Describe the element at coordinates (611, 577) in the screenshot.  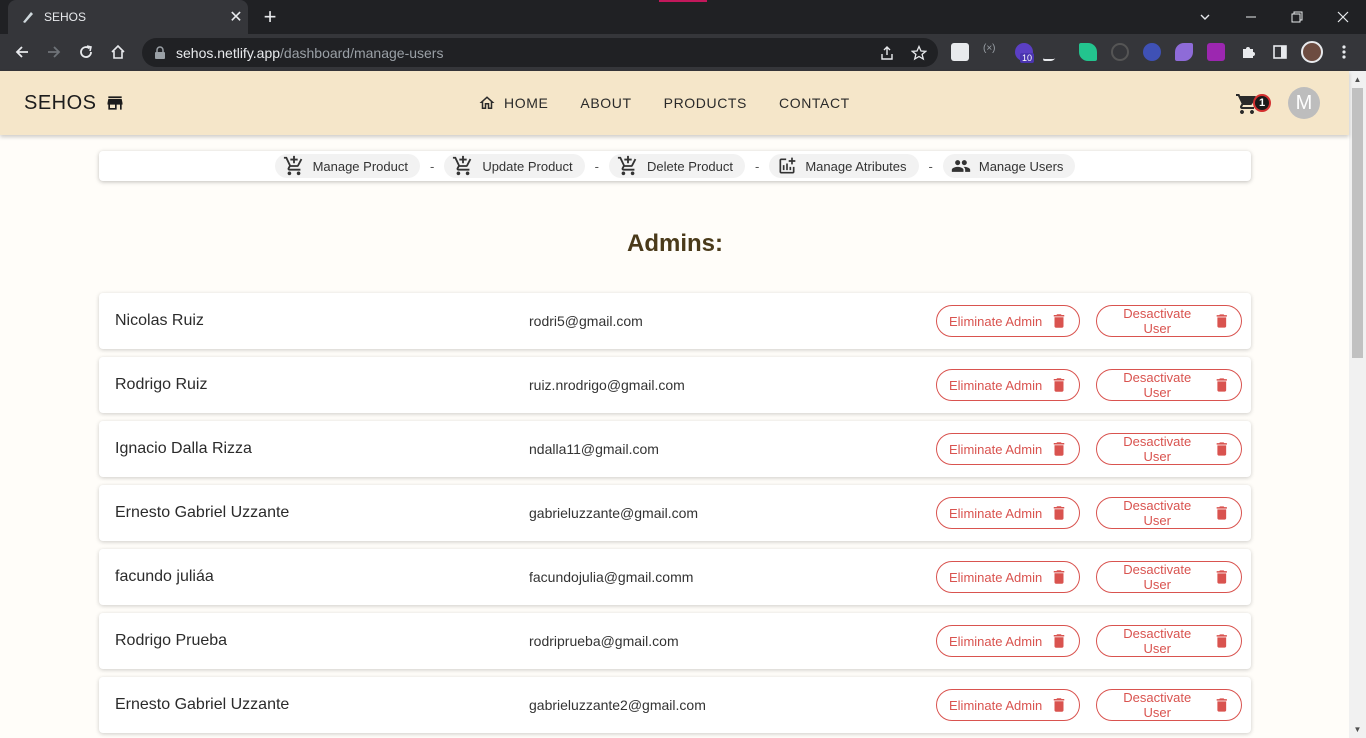
I see `admin-email: facundojulia@gmail.comm` at that location.